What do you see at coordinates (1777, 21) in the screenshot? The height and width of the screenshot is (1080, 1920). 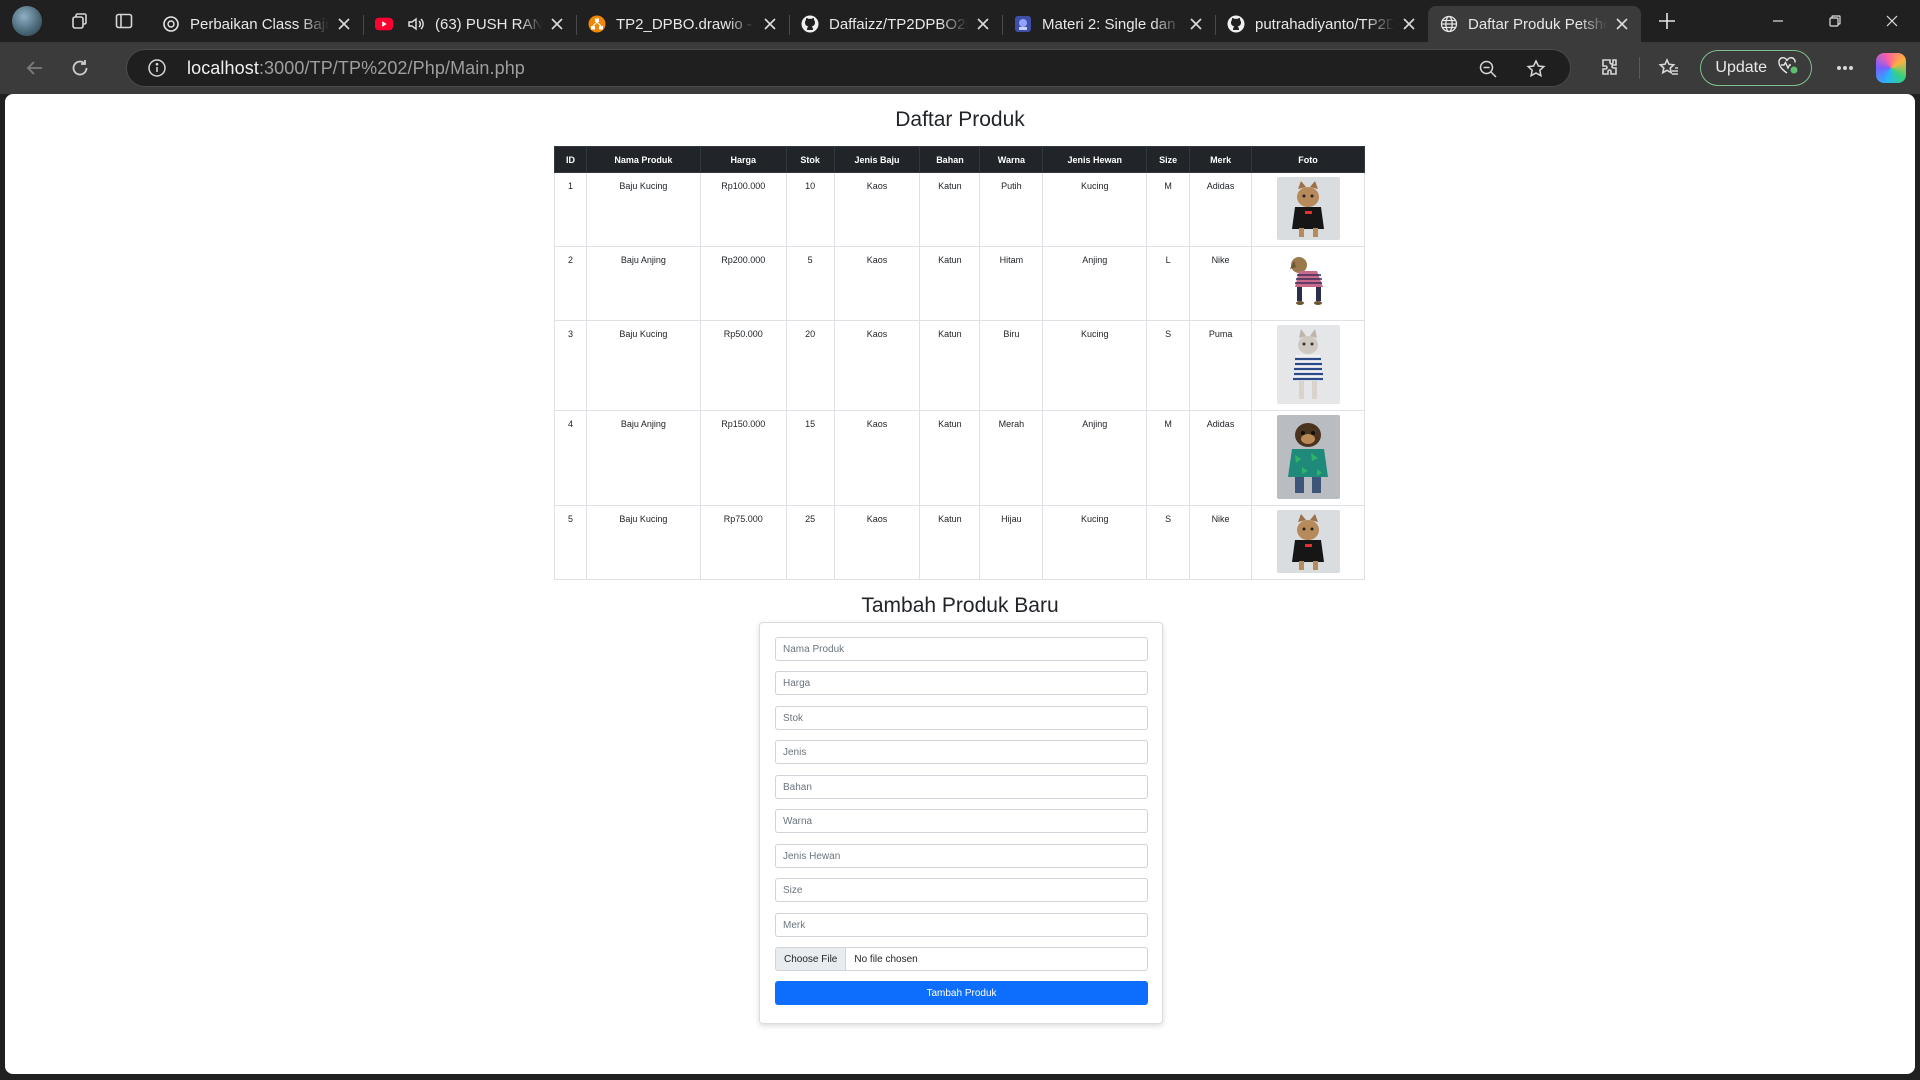 I see `minimize-icon` at bounding box center [1777, 21].